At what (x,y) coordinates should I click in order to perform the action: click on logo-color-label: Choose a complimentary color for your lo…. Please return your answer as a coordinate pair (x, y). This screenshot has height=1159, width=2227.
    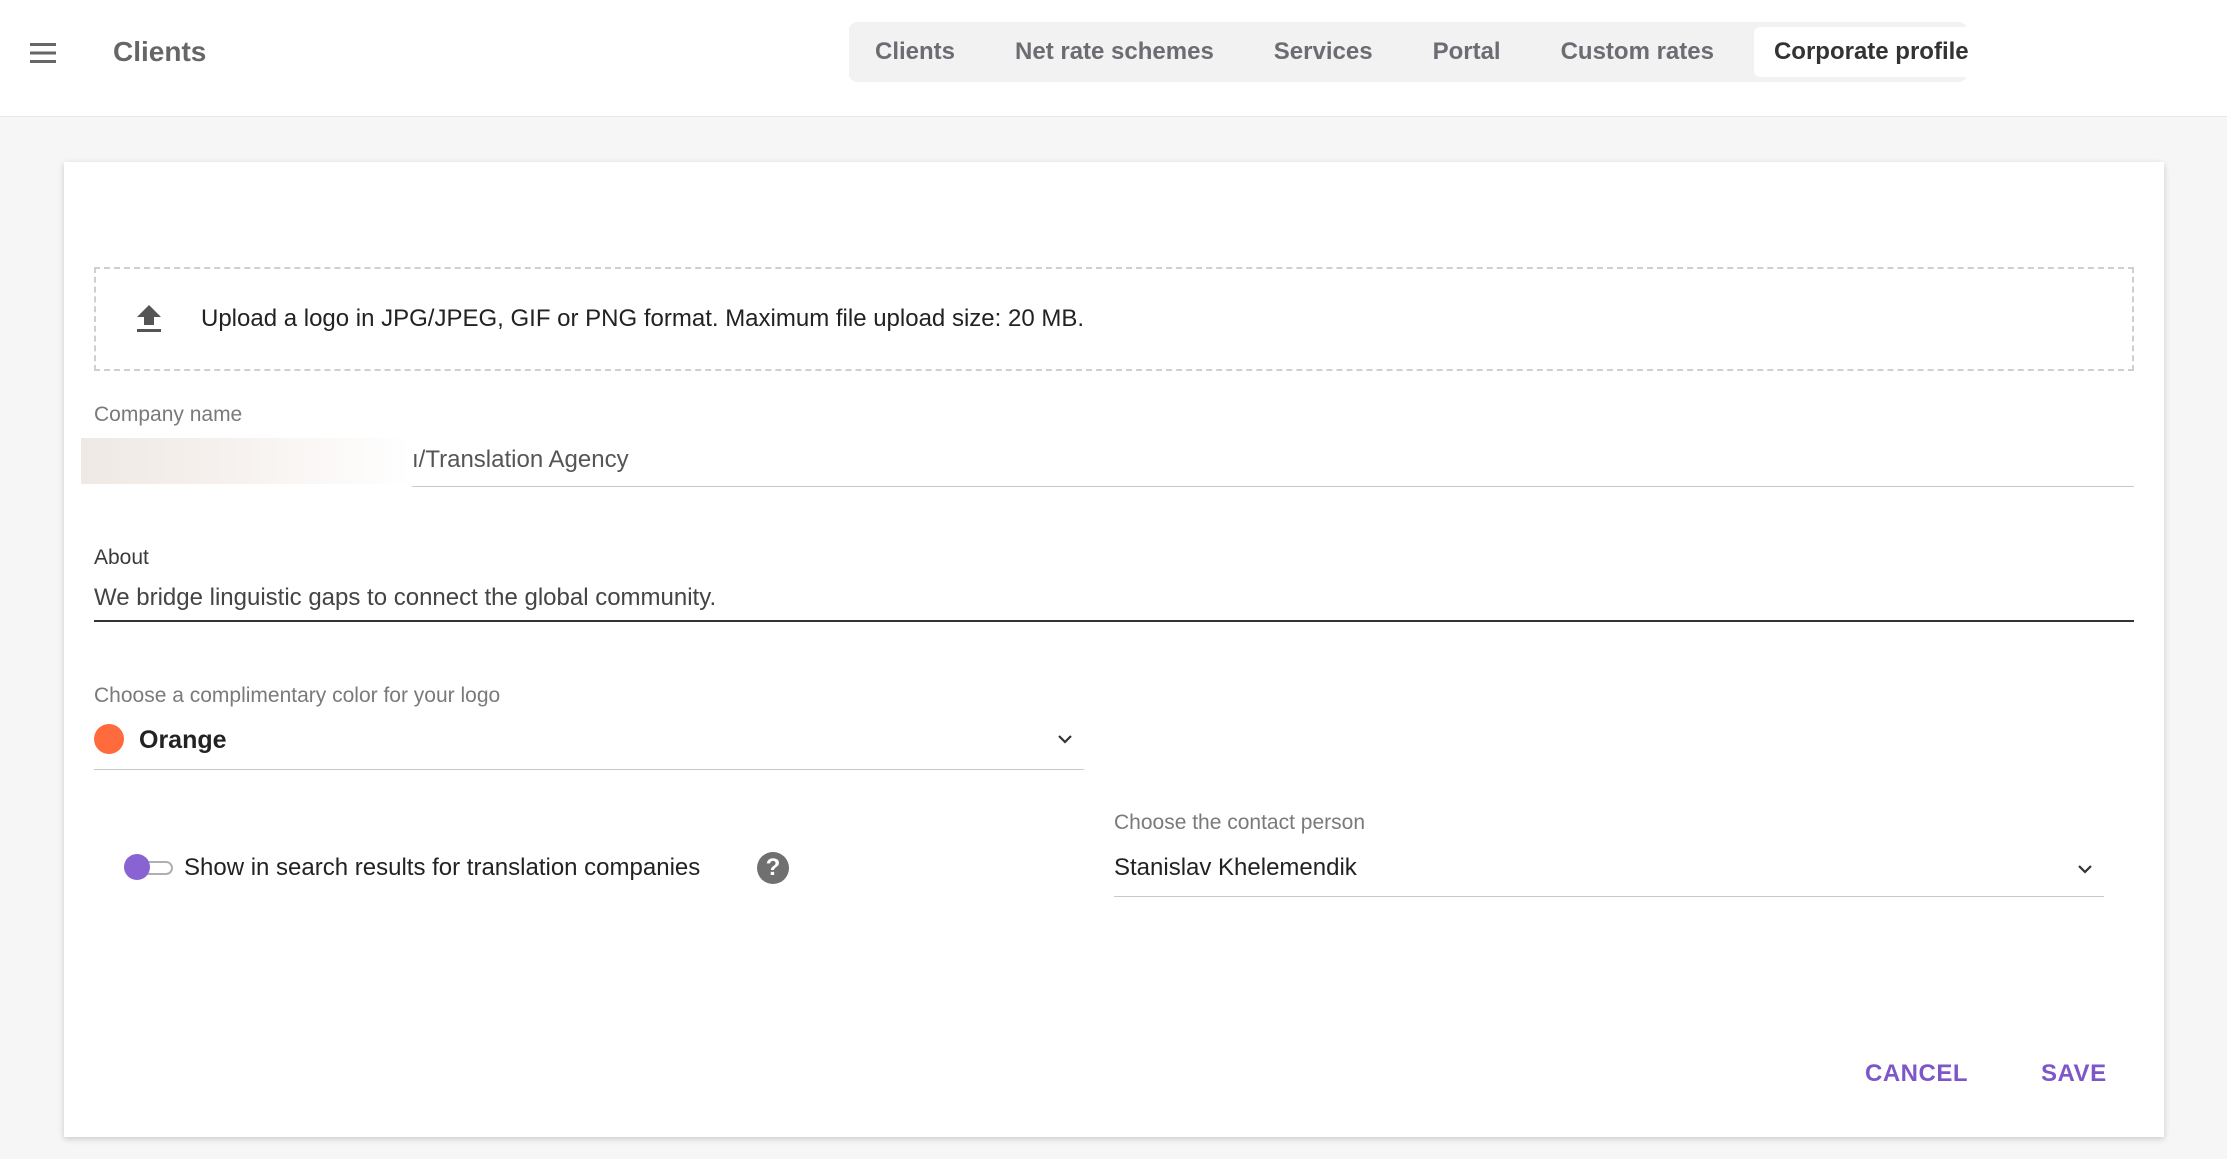
    Looking at the image, I should click on (297, 695).